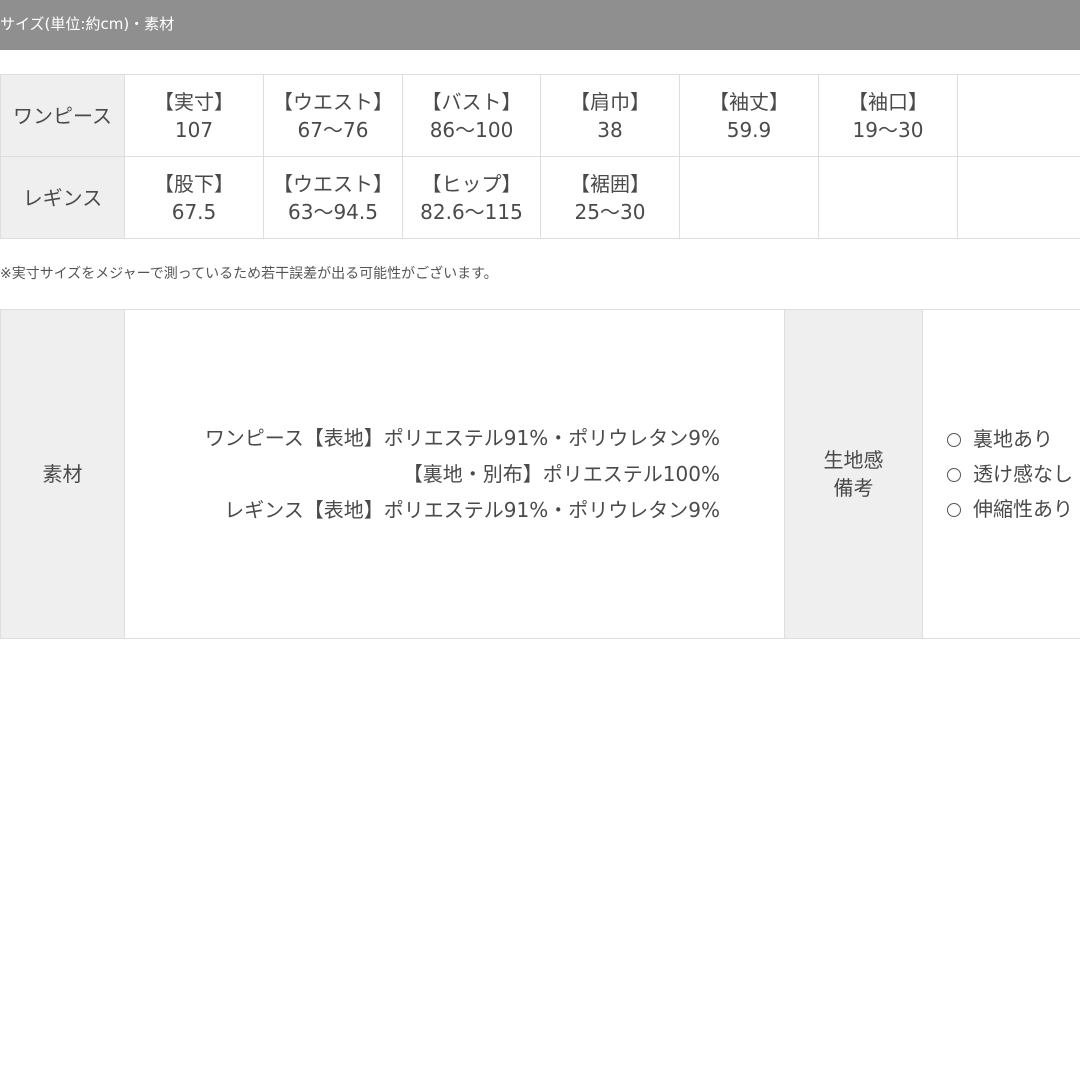 The width and height of the screenshot is (1080, 1080). What do you see at coordinates (471, 101) in the screenshot?
I see `size-cell-key: 【バスト】` at bounding box center [471, 101].